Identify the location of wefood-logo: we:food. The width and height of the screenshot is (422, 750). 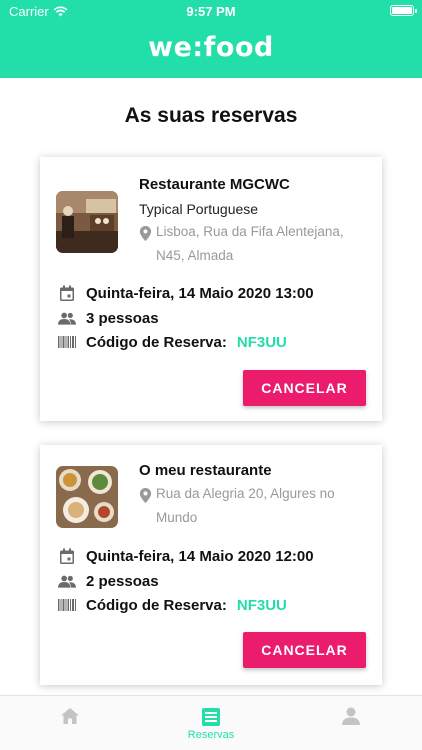
(211, 47).